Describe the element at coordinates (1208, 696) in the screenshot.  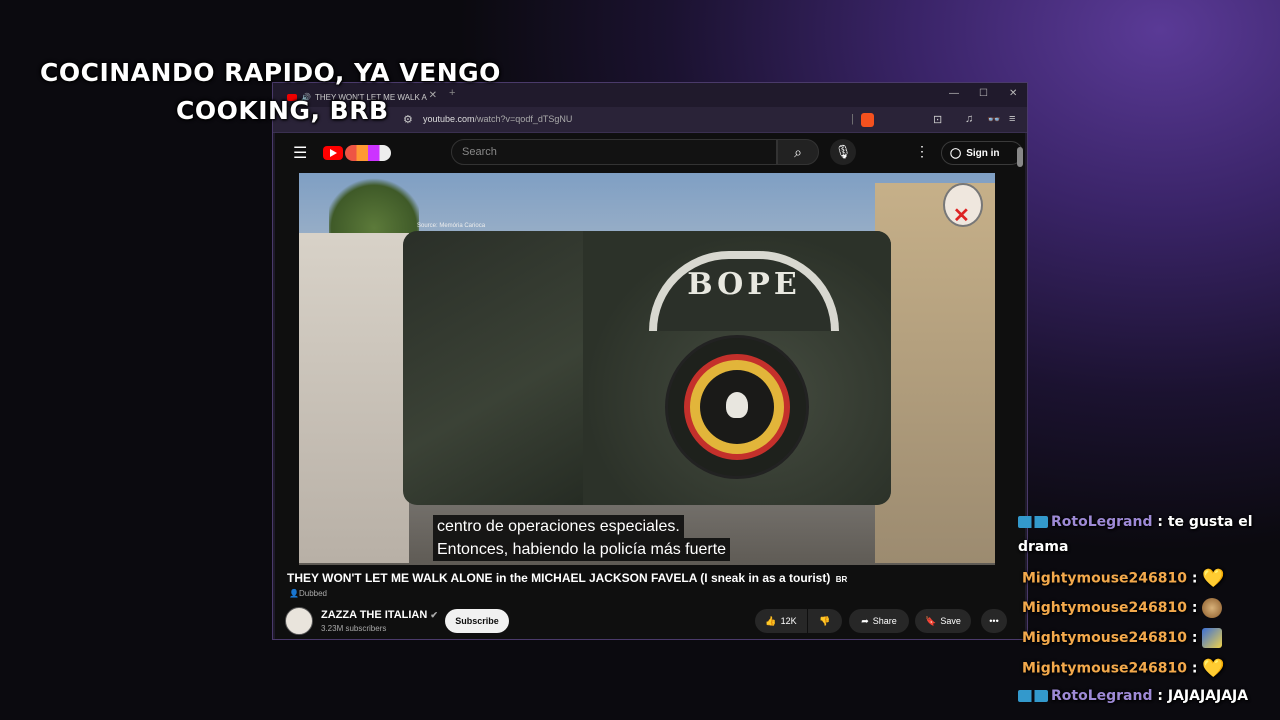
I see `chat-text: JAJAJAJAJA` at that location.